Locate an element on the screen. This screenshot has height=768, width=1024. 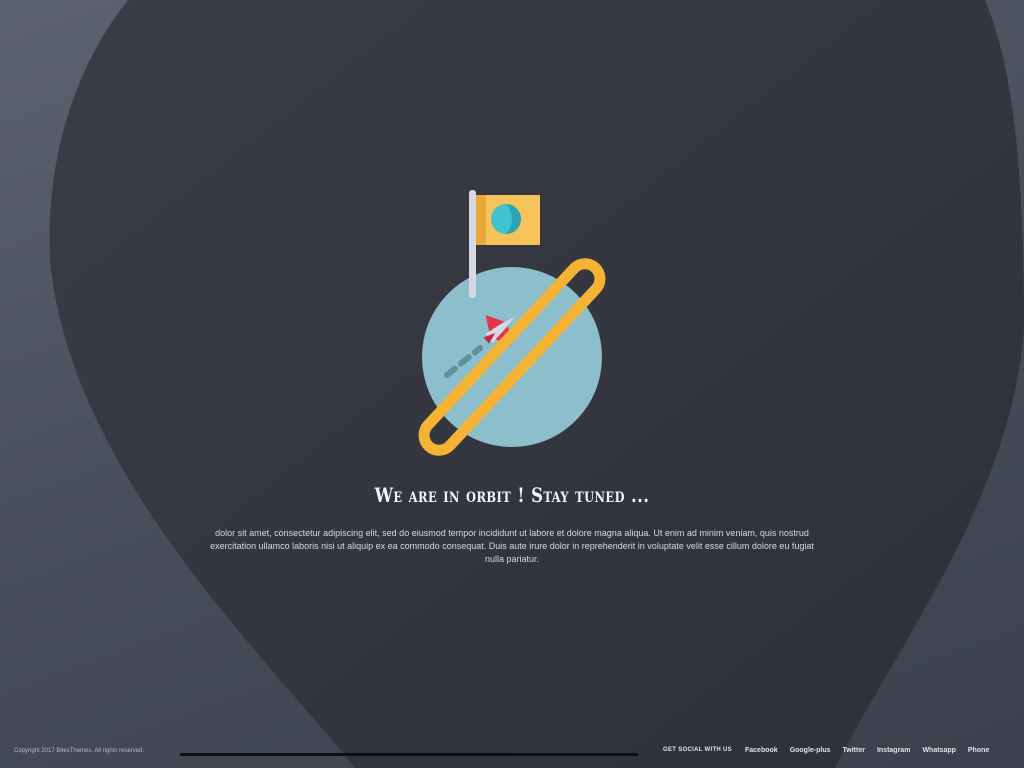
social-label: GET SOCIAL WITH US is located at coordinates (697, 750).